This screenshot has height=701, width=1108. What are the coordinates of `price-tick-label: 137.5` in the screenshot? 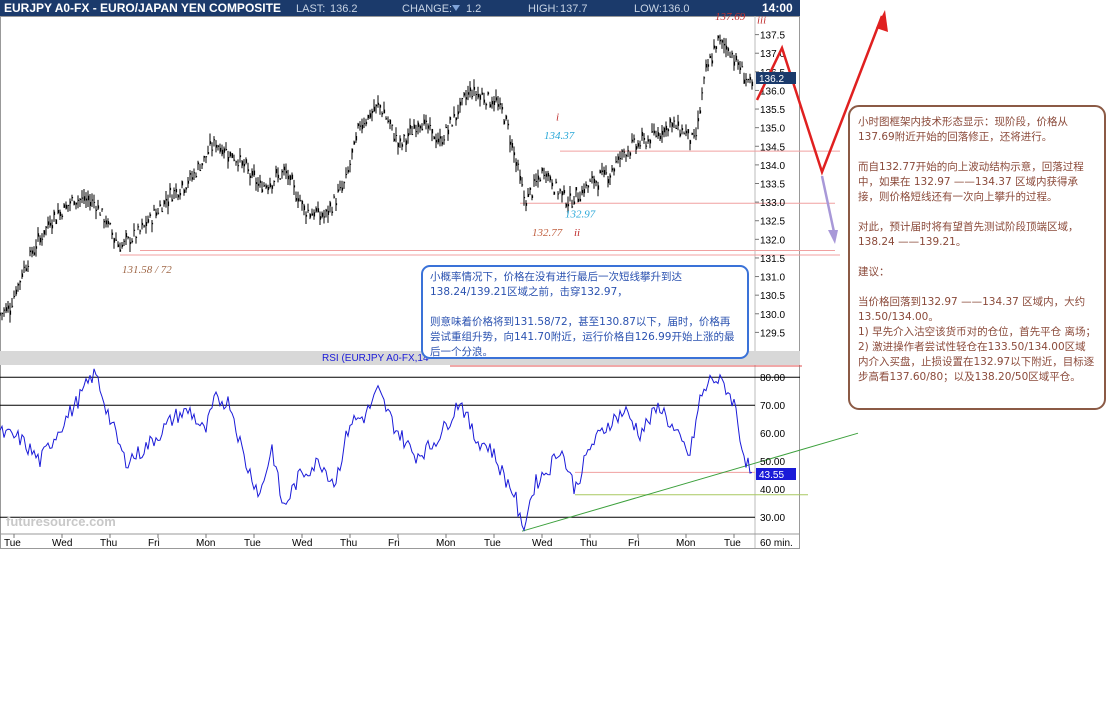 It's located at (772, 36).